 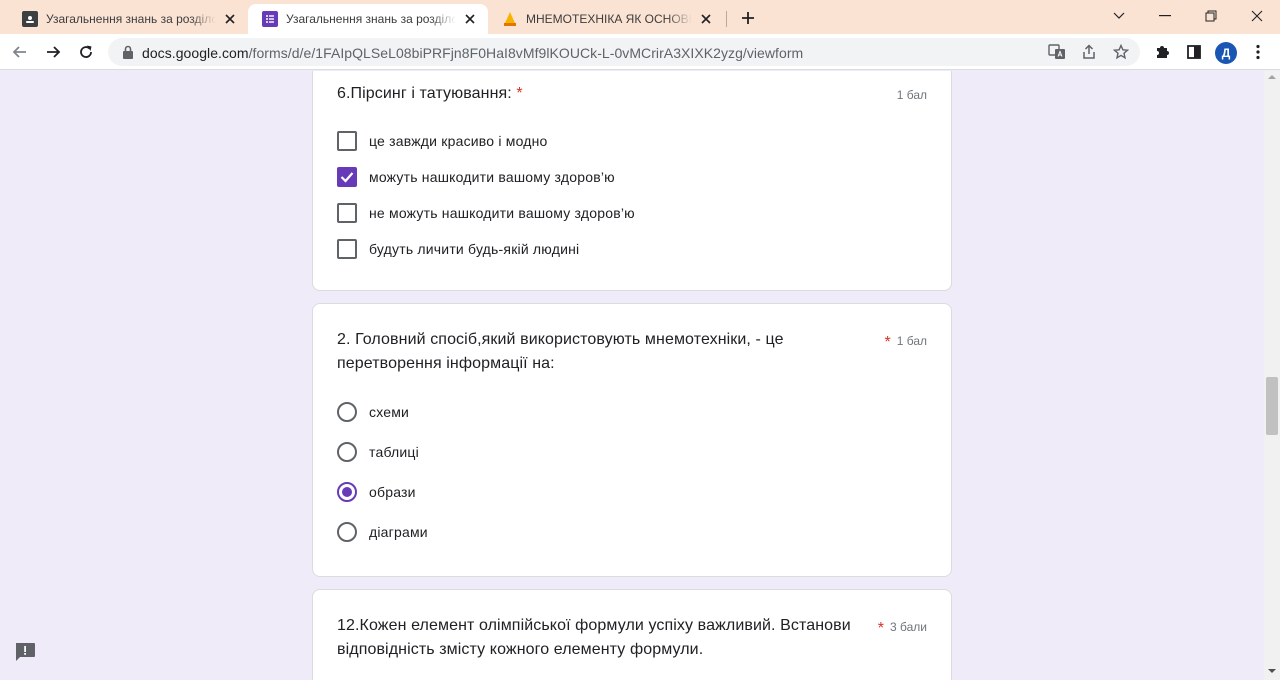 I want to click on option-label: таблиці, so click(x=394, y=452).